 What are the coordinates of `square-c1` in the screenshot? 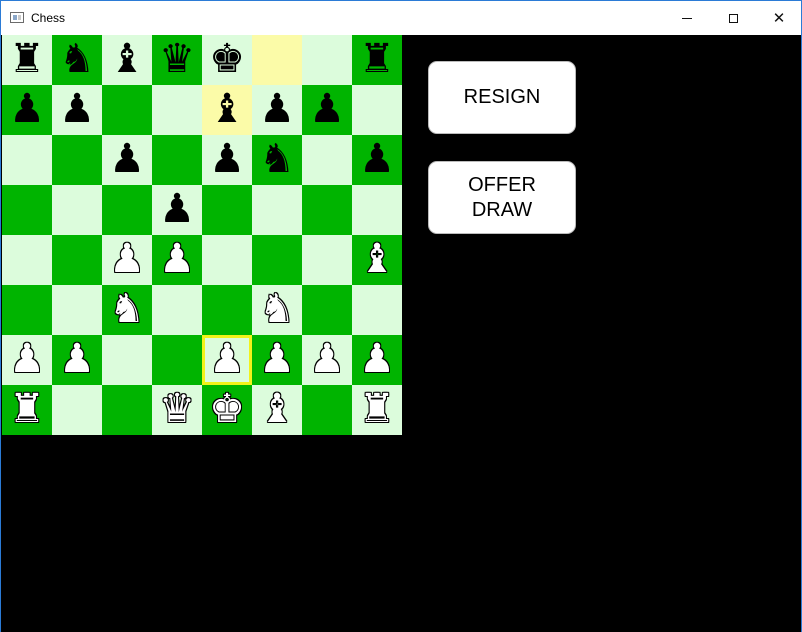 It's located at (127, 410).